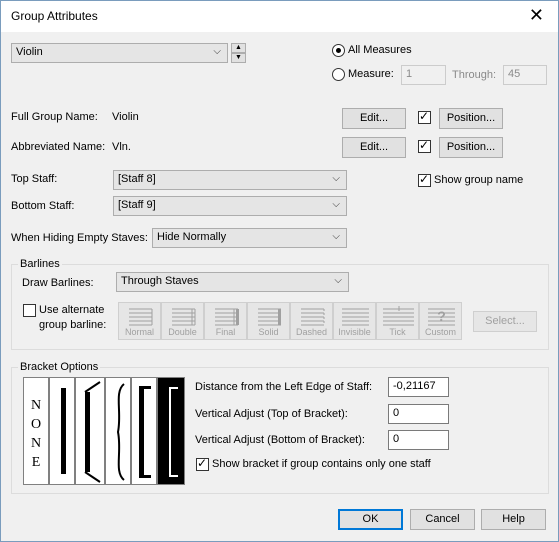 Image resolution: width=559 pixels, height=542 pixels. What do you see at coordinates (271, 414) in the screenshot?
I see `vertical-adjust-top-label: Vertical Adjust (Top of Bracket):` at bounding box center [271, 414].